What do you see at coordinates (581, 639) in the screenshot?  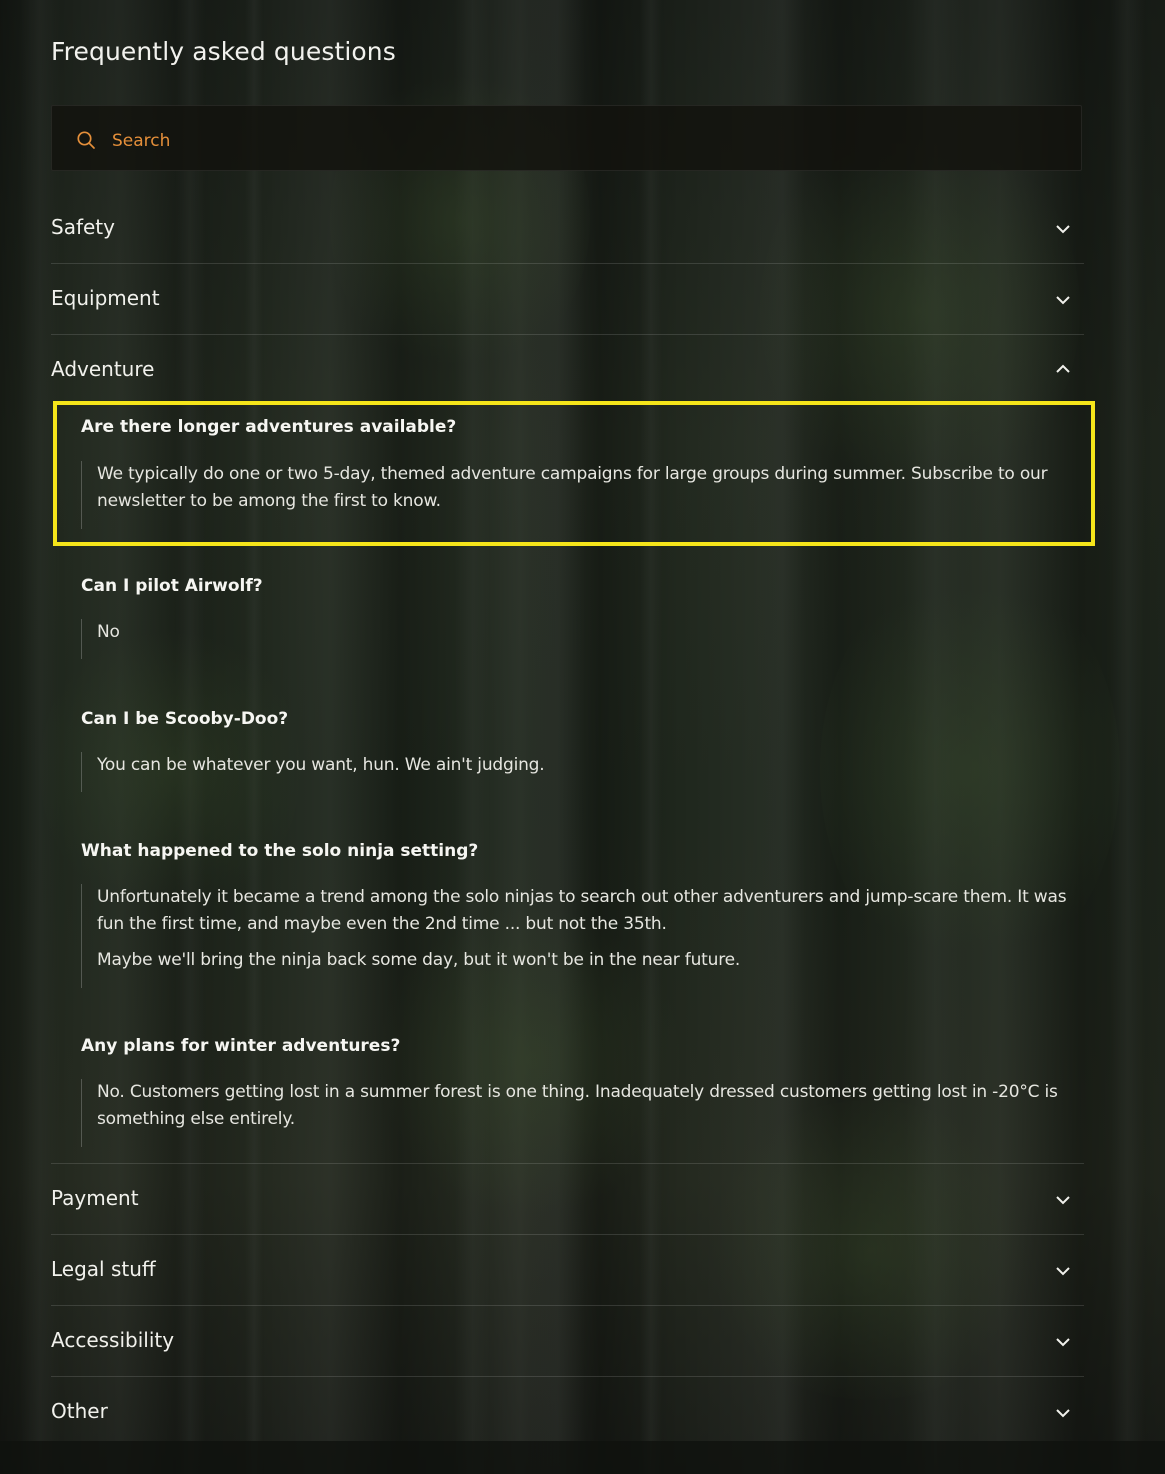 I see `faq-answer: No` at bounding box center [581, 639].